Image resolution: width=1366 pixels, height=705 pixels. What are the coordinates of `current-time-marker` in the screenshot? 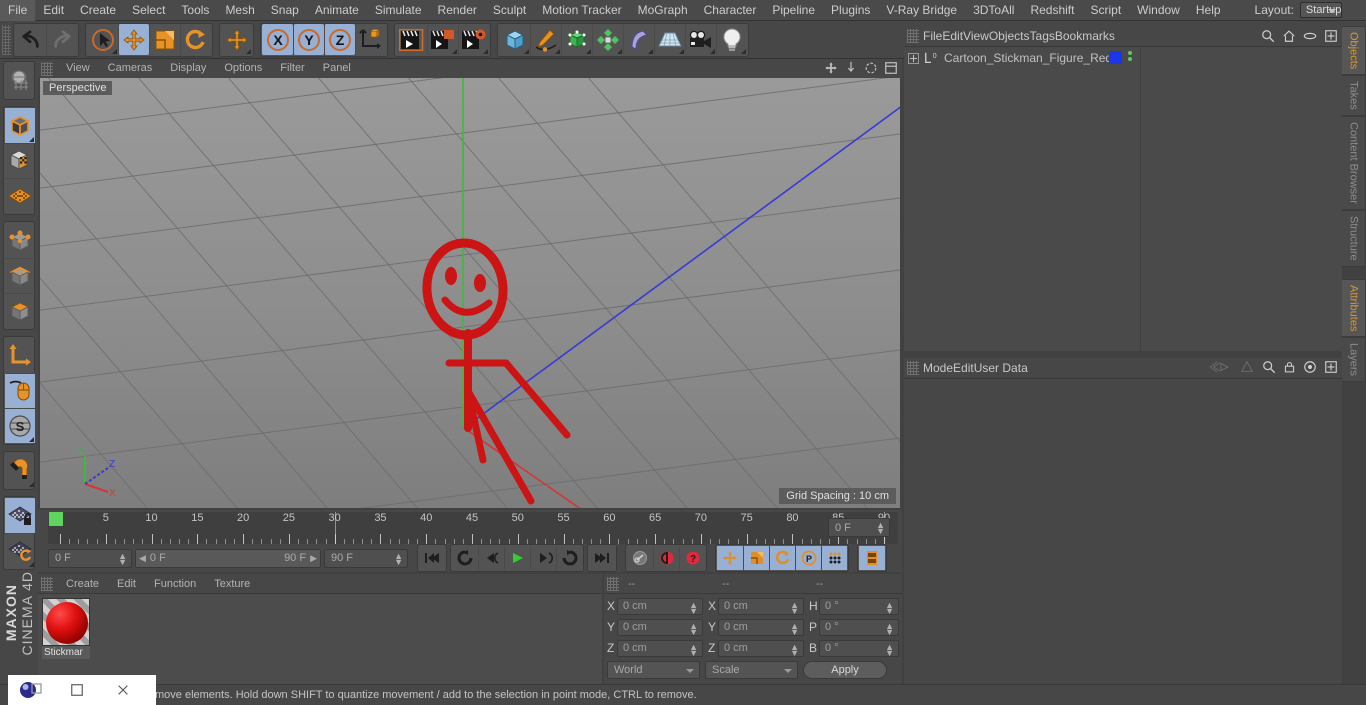 It's located at (56, 519).